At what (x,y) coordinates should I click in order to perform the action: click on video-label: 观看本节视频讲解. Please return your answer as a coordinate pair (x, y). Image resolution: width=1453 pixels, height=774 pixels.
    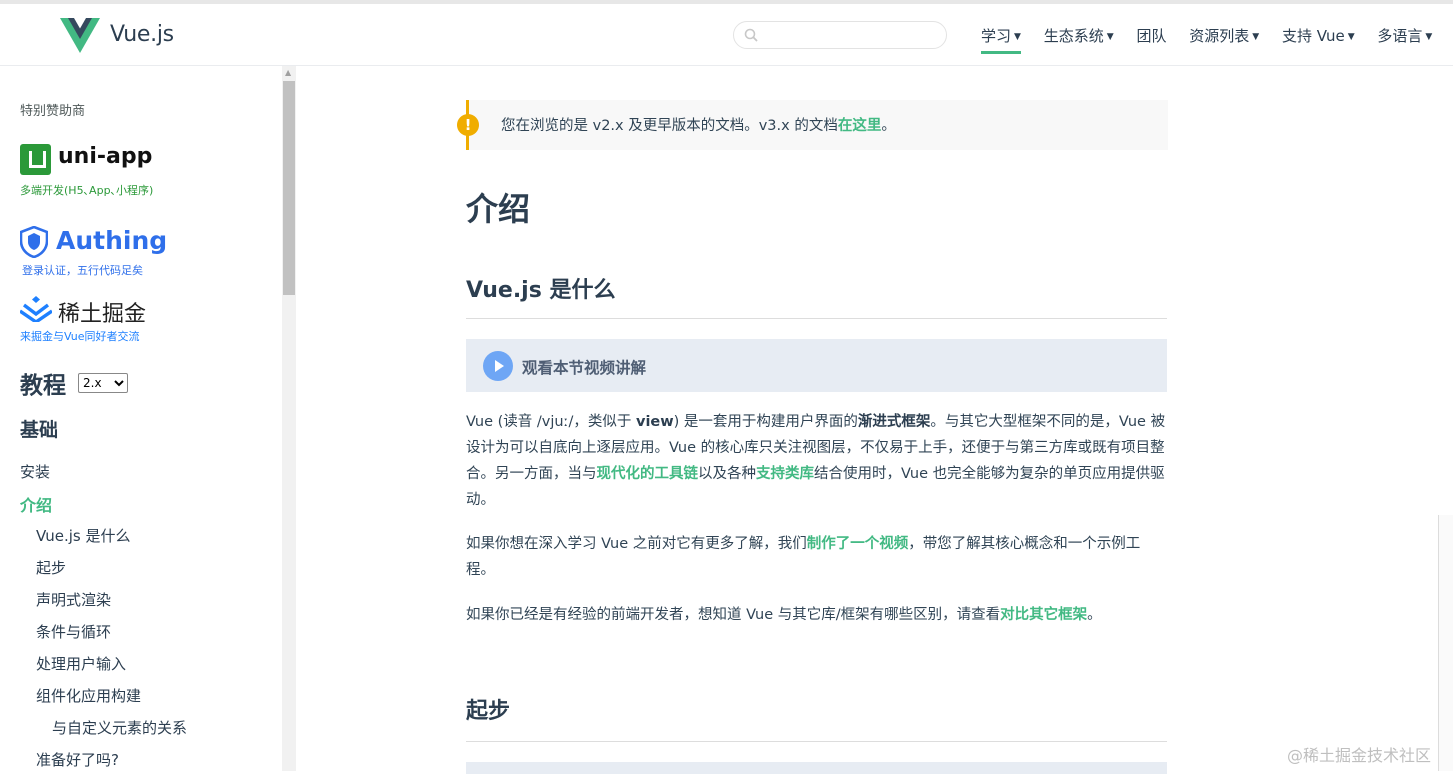
    Looking at the image, I should click on (584, 367).